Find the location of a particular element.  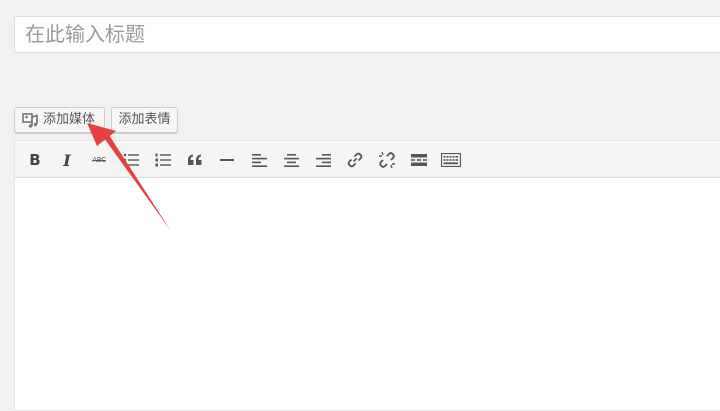

horizontal-line-icon is located at coordinates (227, 160).